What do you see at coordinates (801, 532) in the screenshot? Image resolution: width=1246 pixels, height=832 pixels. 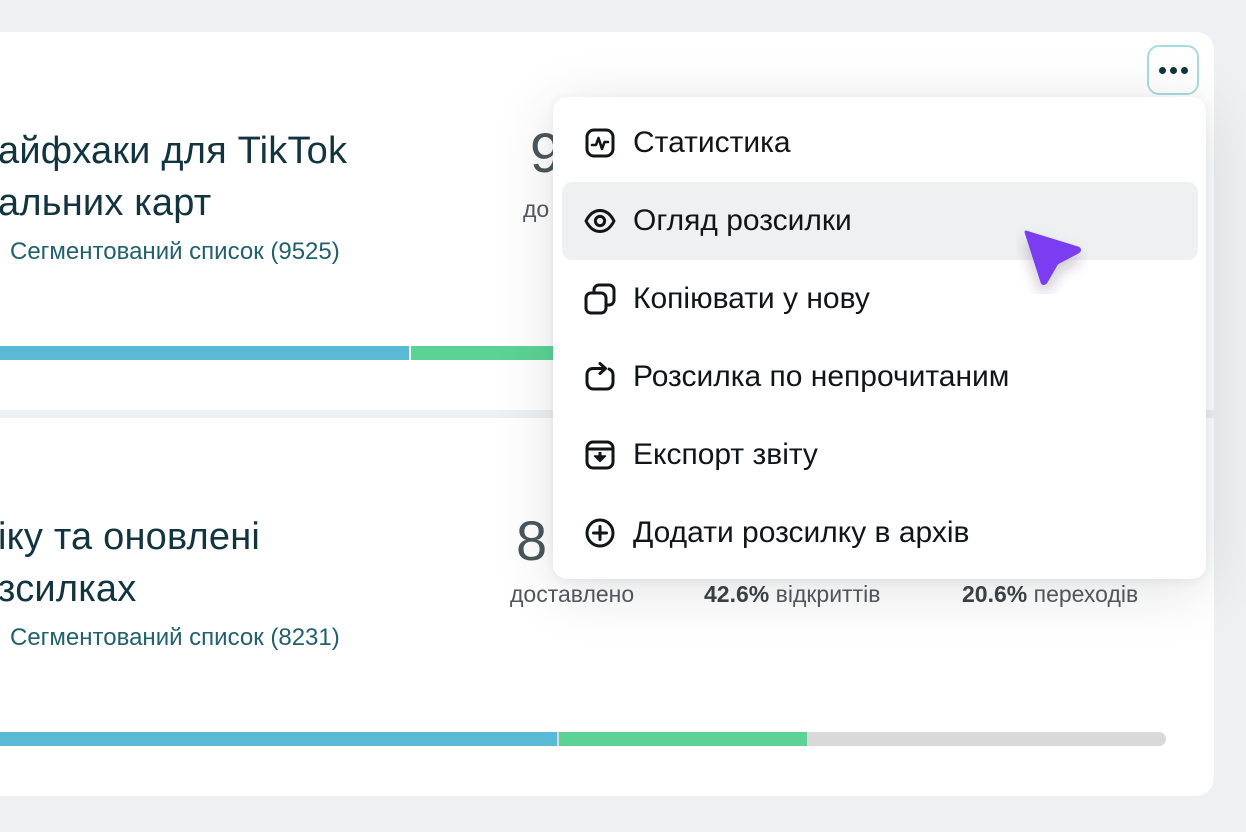 I see `menu-item-label: Додати розсилку в архів` at bounding box center [801, 532].